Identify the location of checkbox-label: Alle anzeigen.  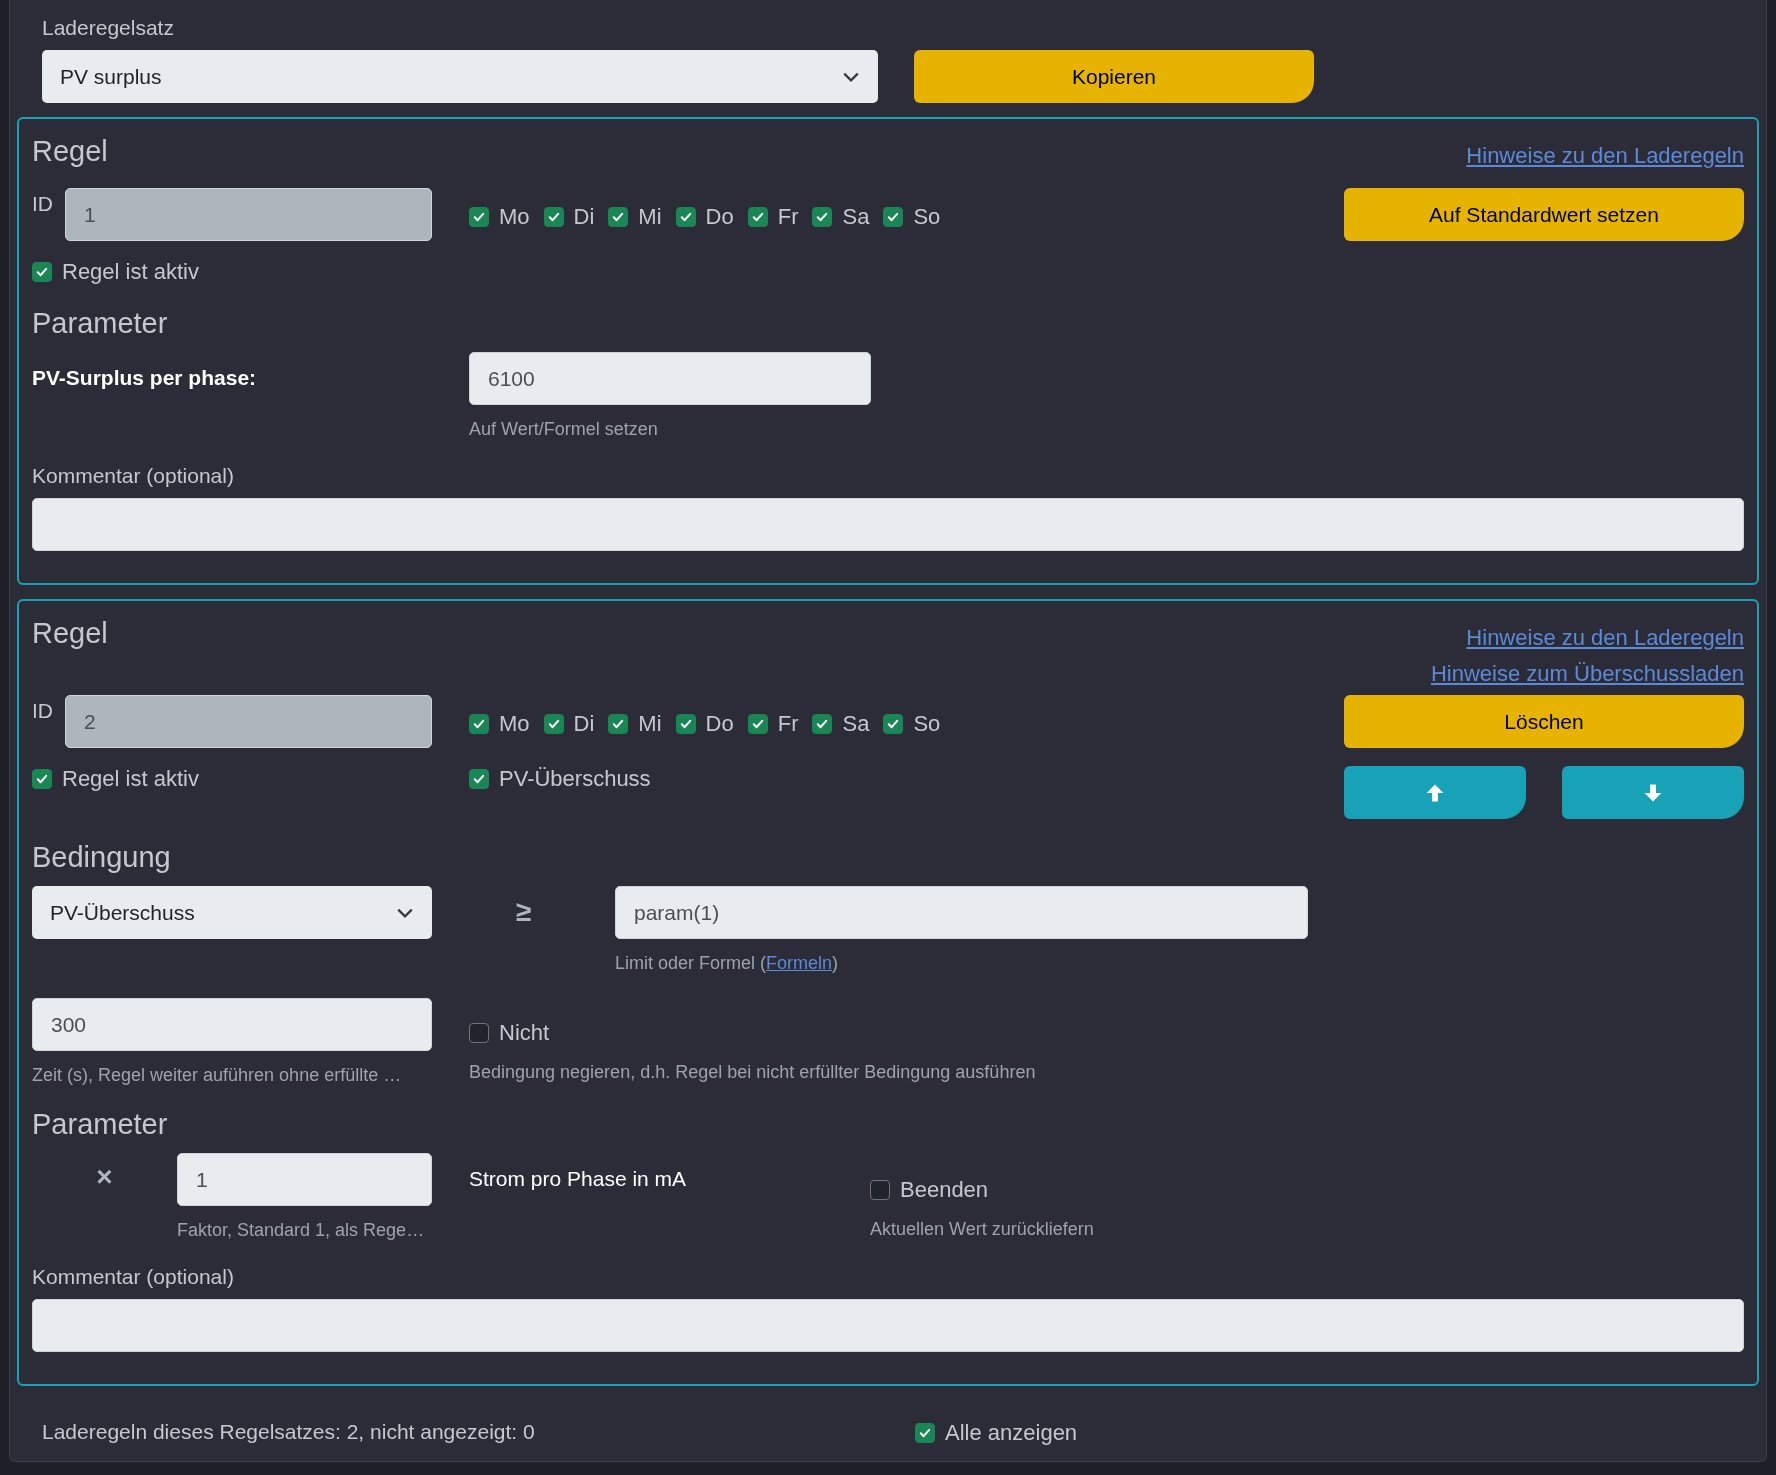
(1011, 1433).